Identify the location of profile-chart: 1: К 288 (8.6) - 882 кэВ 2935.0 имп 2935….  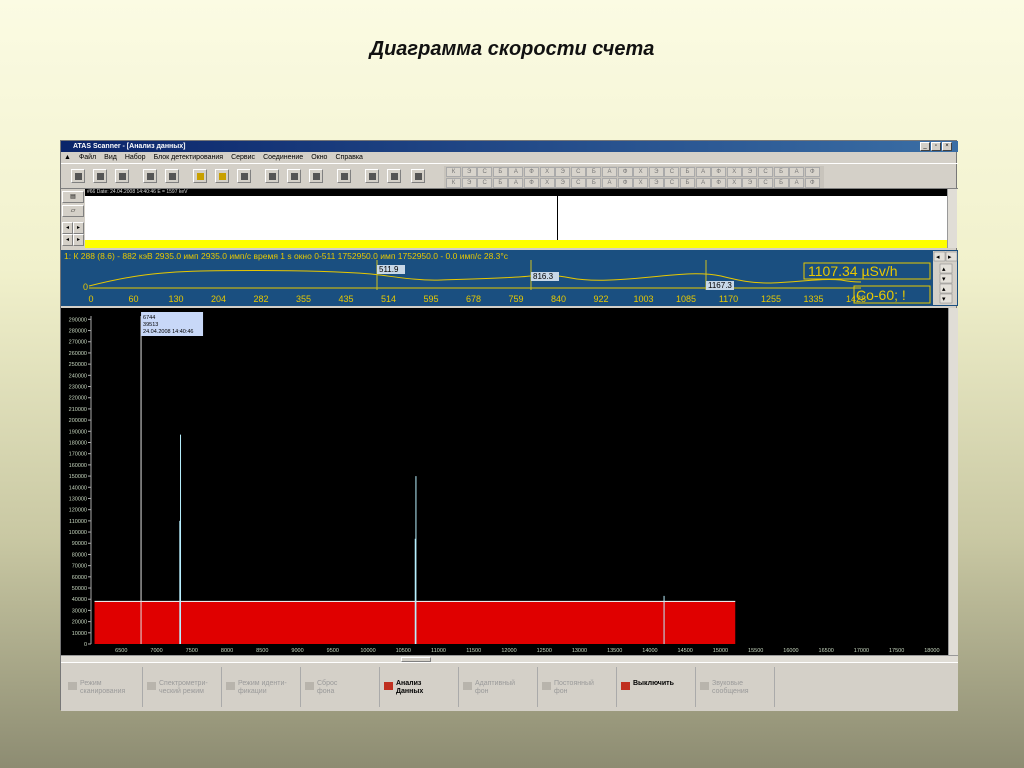
(509, 278).